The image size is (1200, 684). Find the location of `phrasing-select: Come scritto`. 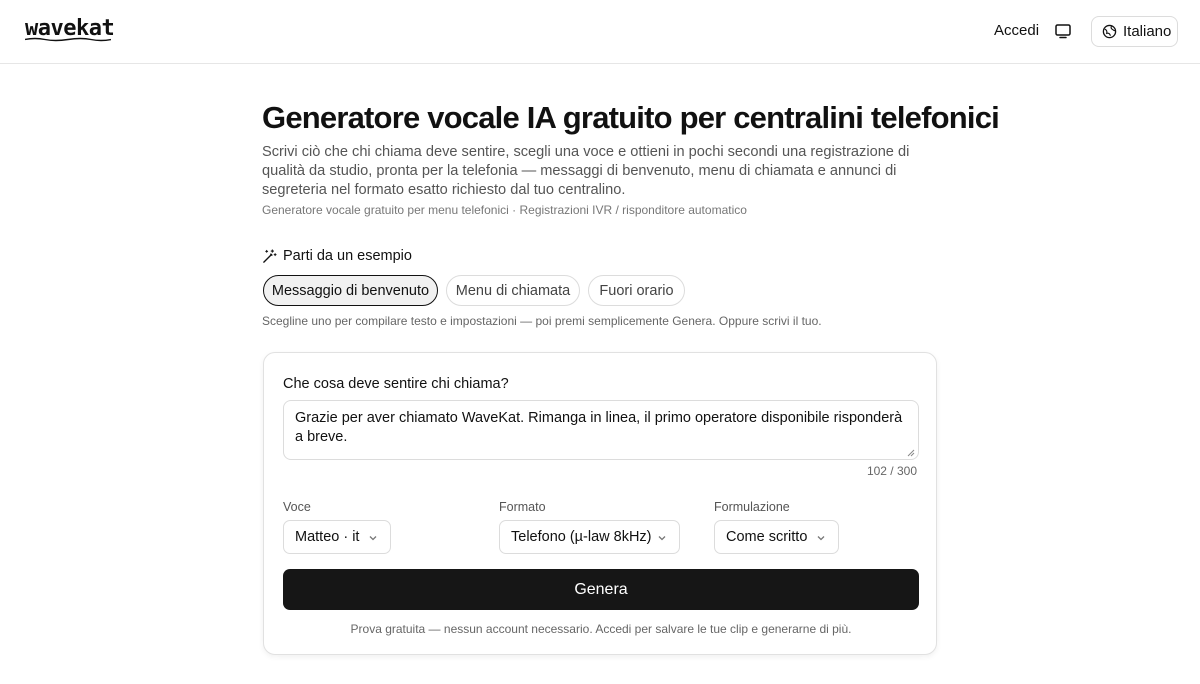

phrasing-select: Come scritto is located at coordinates (776, 537).